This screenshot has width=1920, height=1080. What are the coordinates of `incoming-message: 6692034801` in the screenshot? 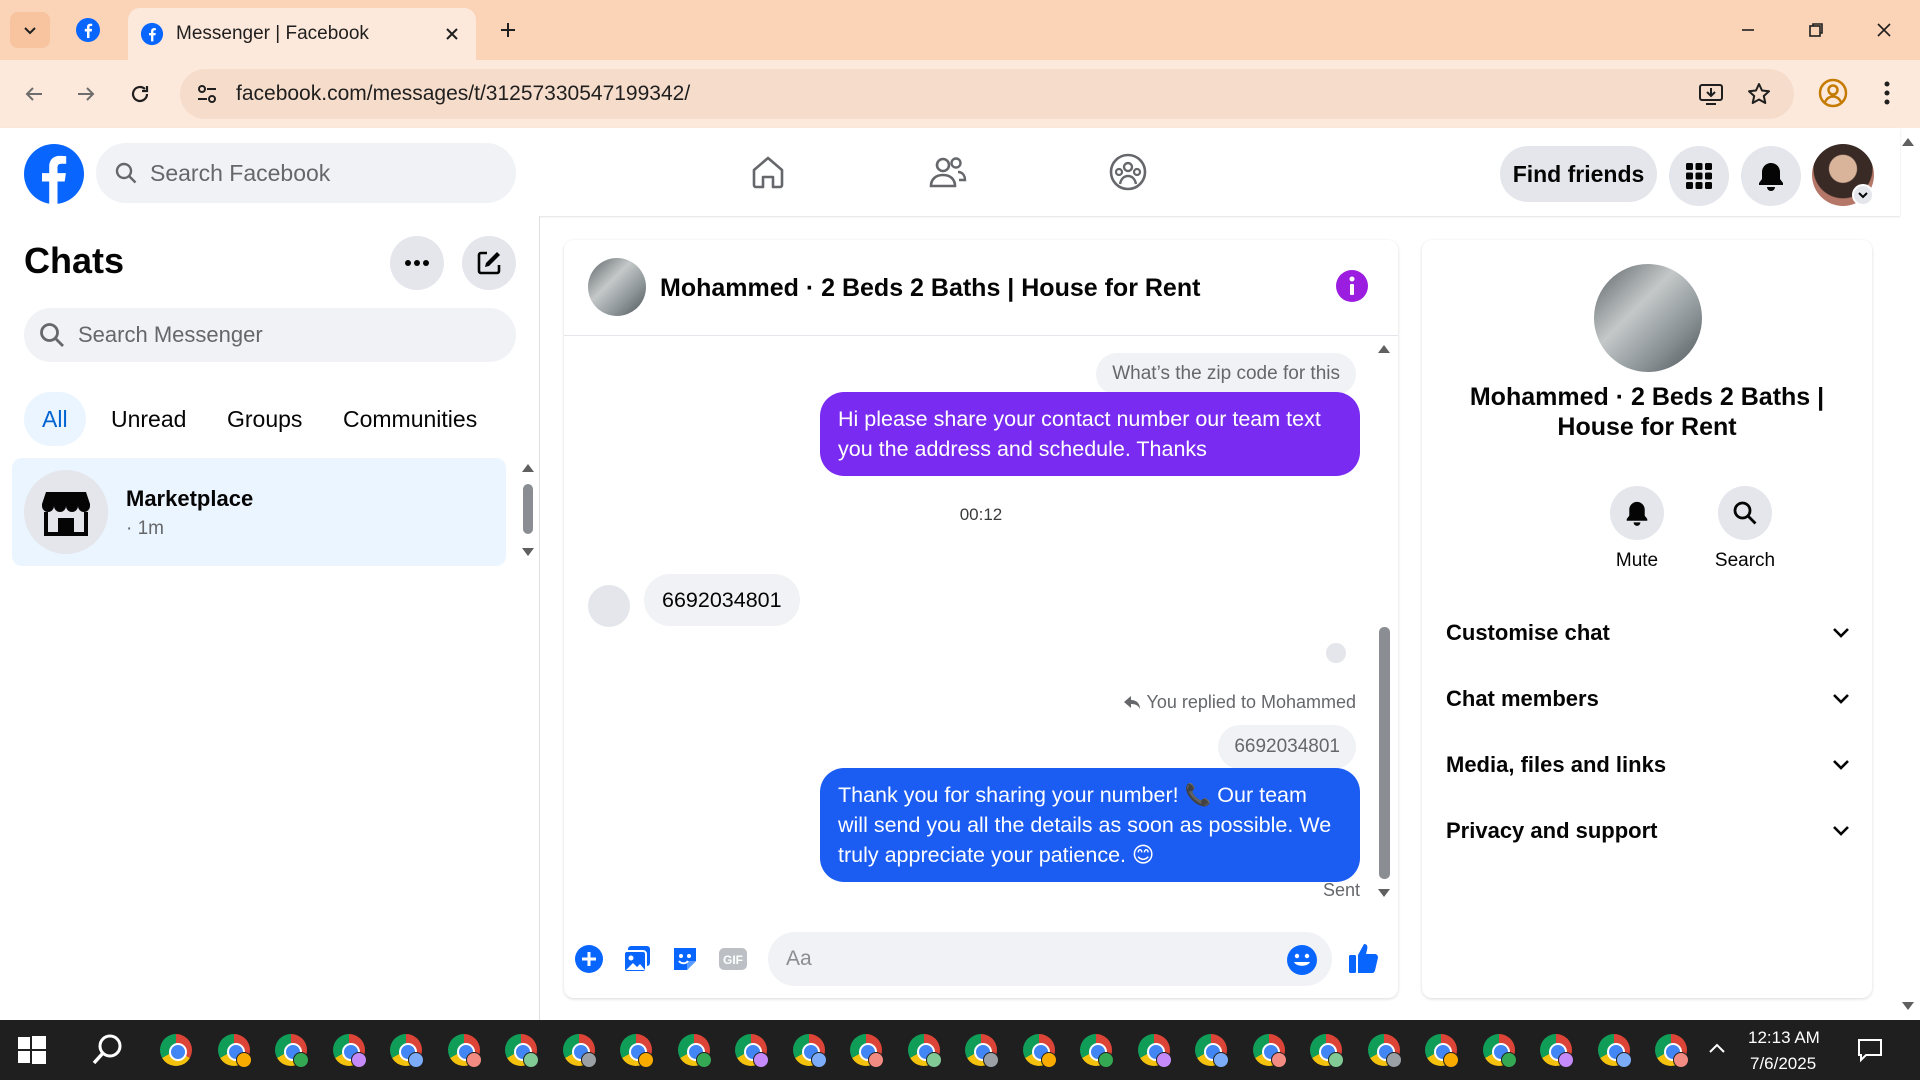 It's located at (722, 600).